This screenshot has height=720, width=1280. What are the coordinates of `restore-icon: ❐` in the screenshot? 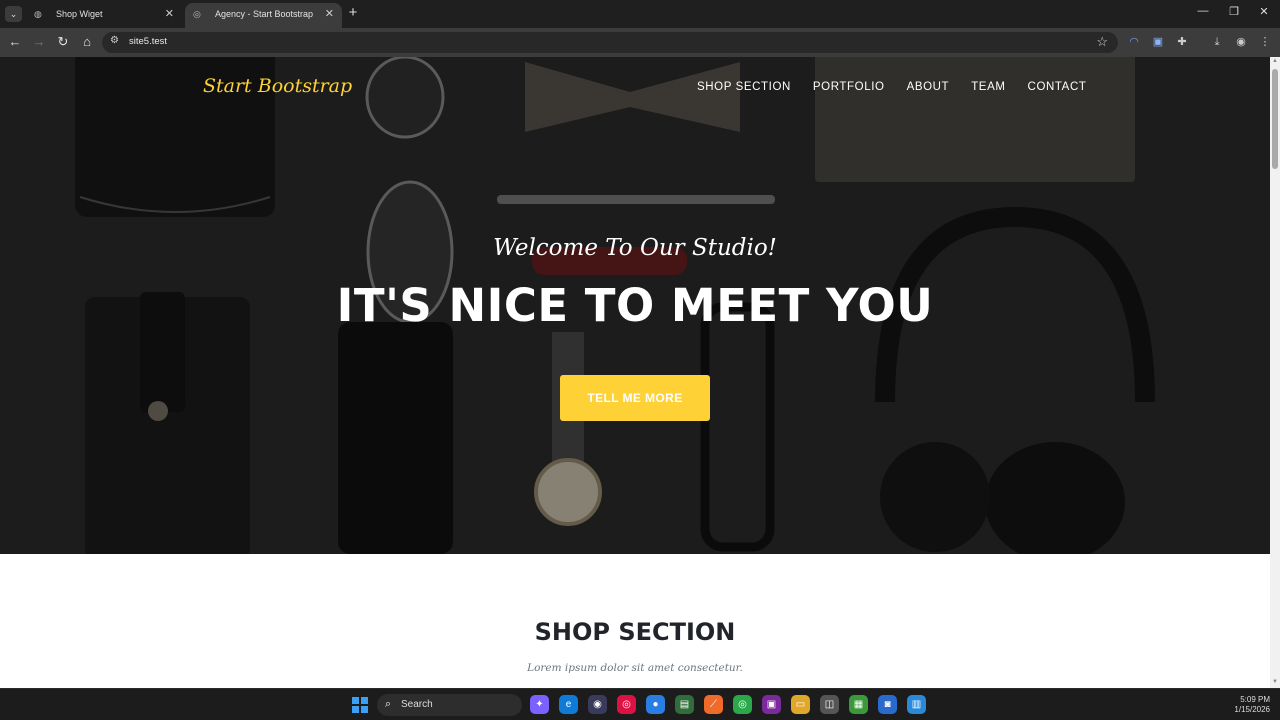 It's located at (1234, 11).